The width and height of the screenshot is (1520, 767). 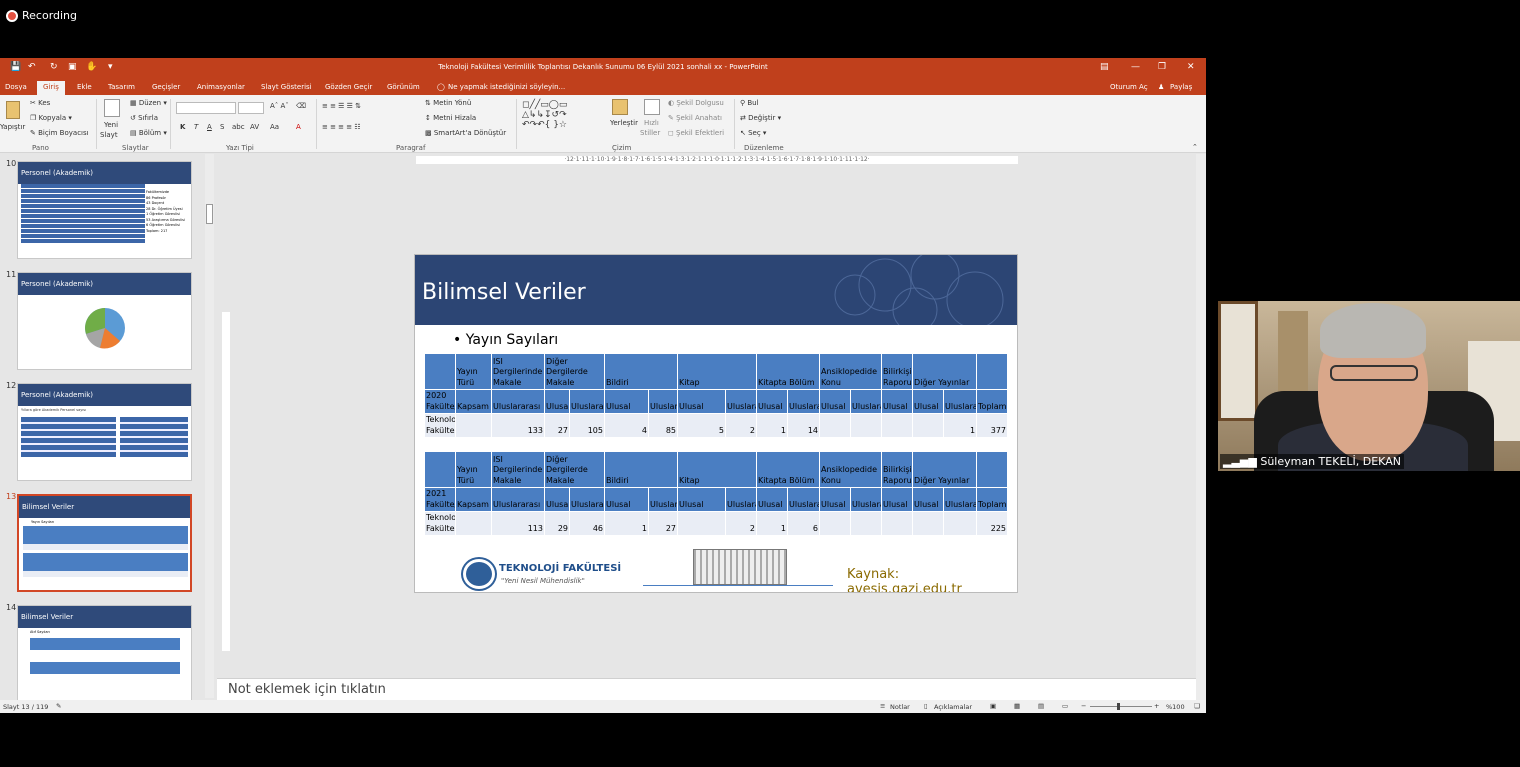 I want to click on zoom-slider-thumb, so click(x=1118, y=706).